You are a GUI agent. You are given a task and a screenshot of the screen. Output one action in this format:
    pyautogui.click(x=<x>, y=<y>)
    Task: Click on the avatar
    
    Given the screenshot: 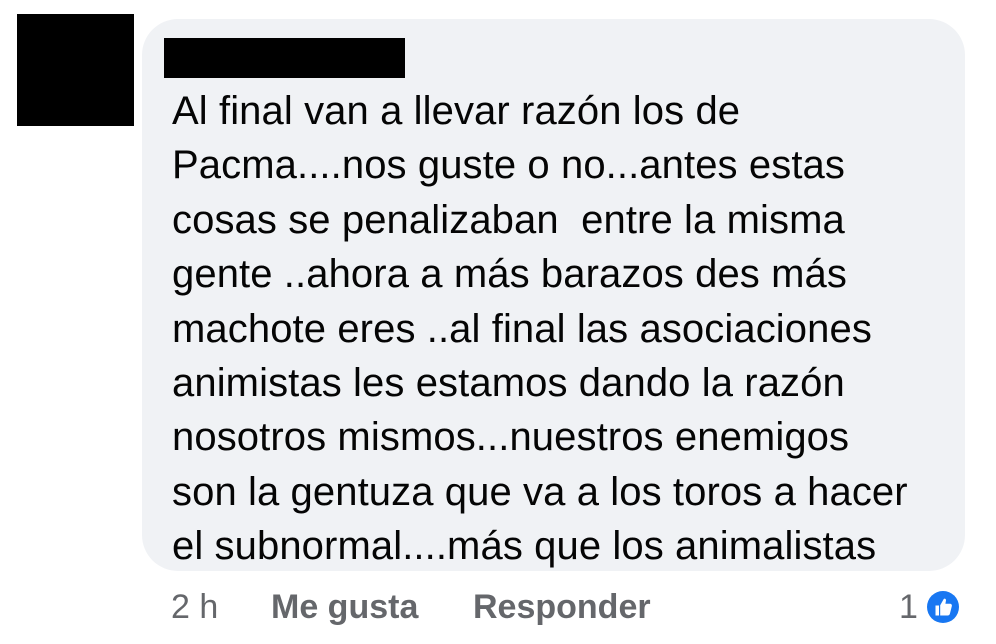 What is the action you would take?
    pyautogui.click(x=75, y=70)
    